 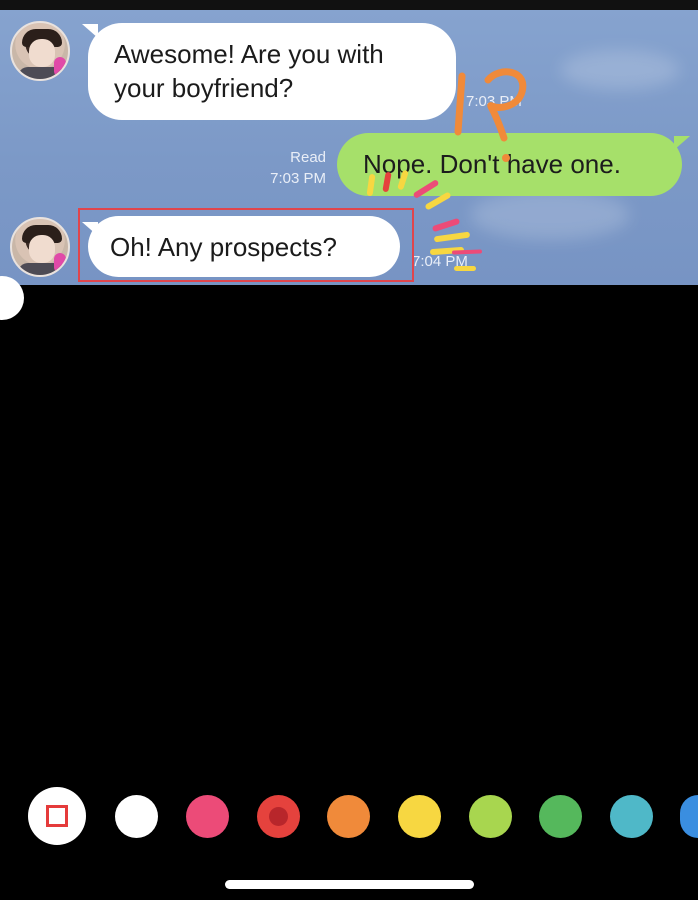 What do you see at coordinates (689, 816) in the screenshot?
I see `color-swatch-blue` at bounding box center [689, 816].